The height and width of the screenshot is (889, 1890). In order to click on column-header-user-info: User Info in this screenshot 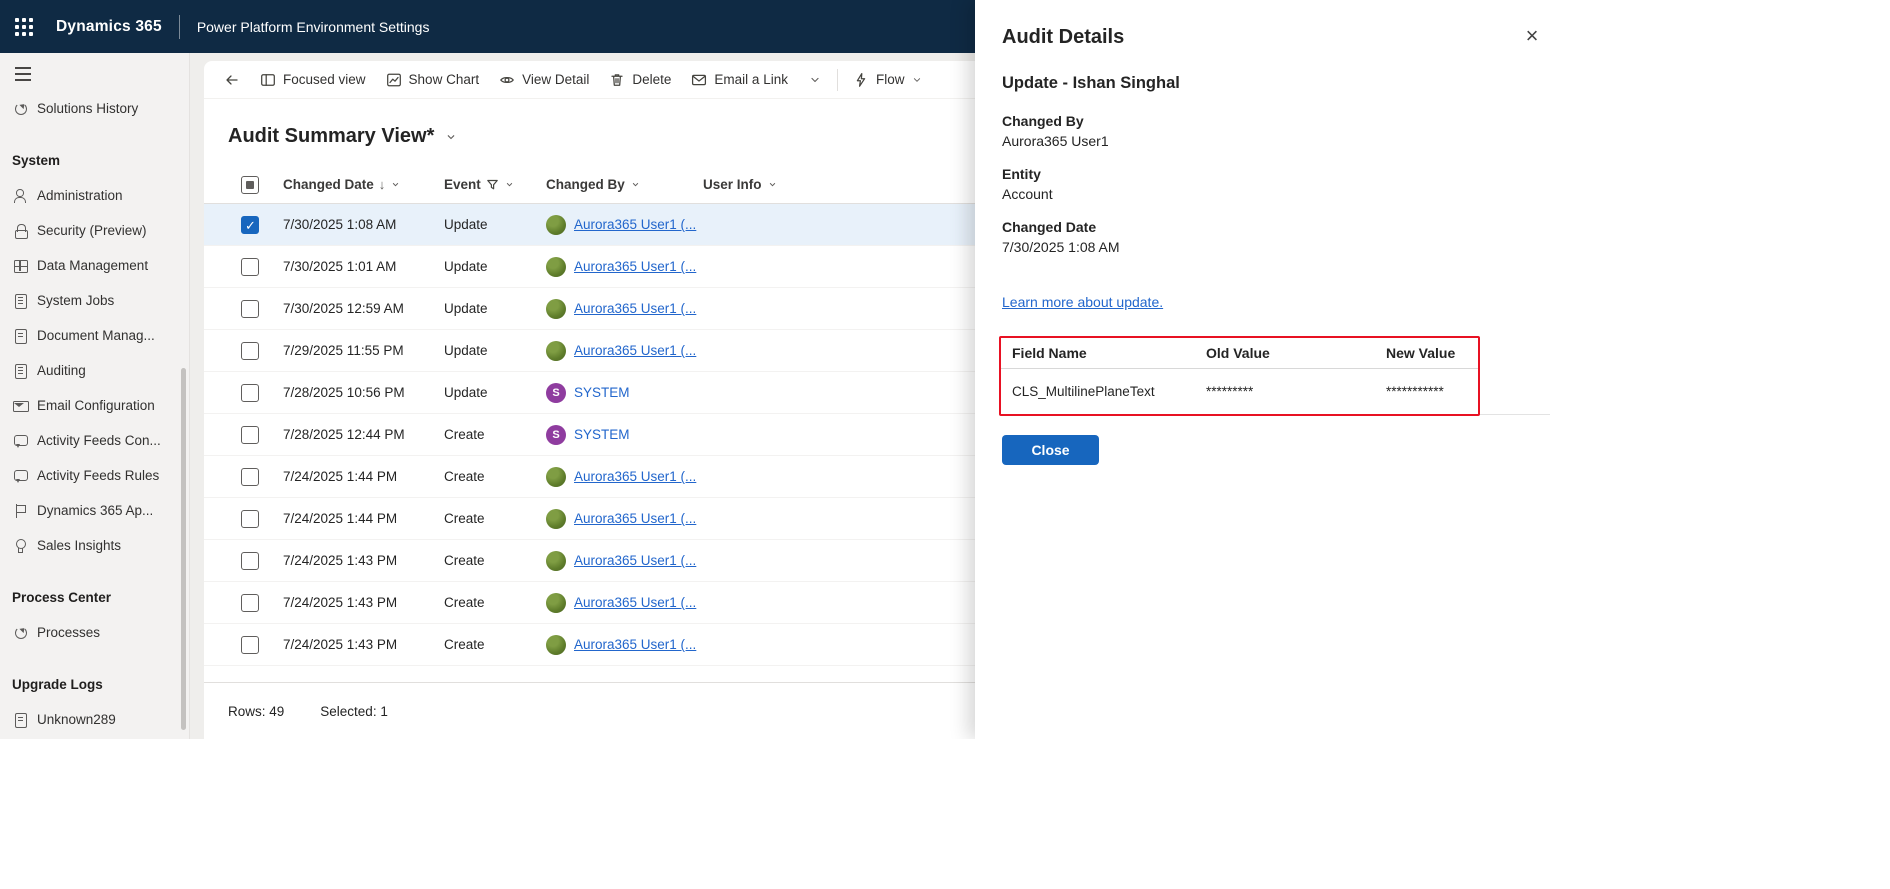, I will do `click(740, 184)`.